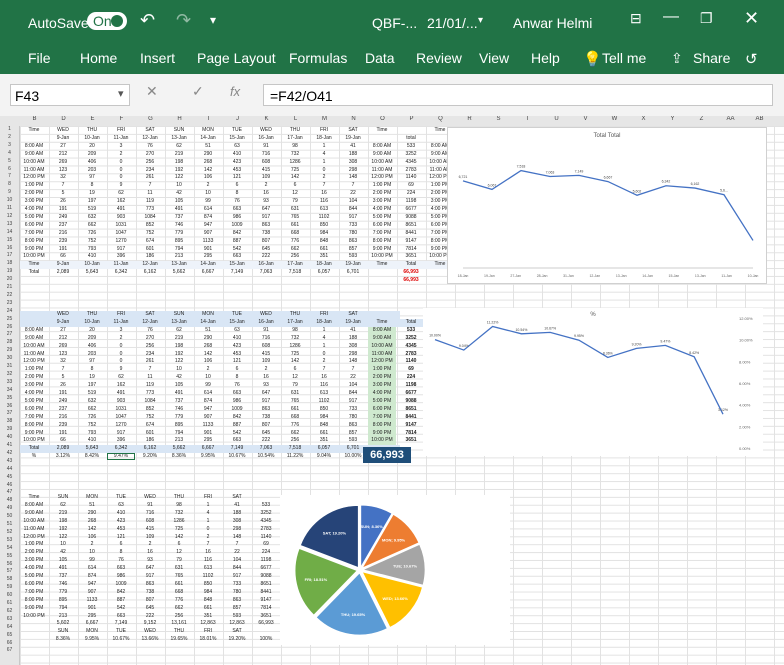  What do you see at coordinates (266, 210) in the screenshot?
I see `table-cell: 647` at bounding box center [266, 210].